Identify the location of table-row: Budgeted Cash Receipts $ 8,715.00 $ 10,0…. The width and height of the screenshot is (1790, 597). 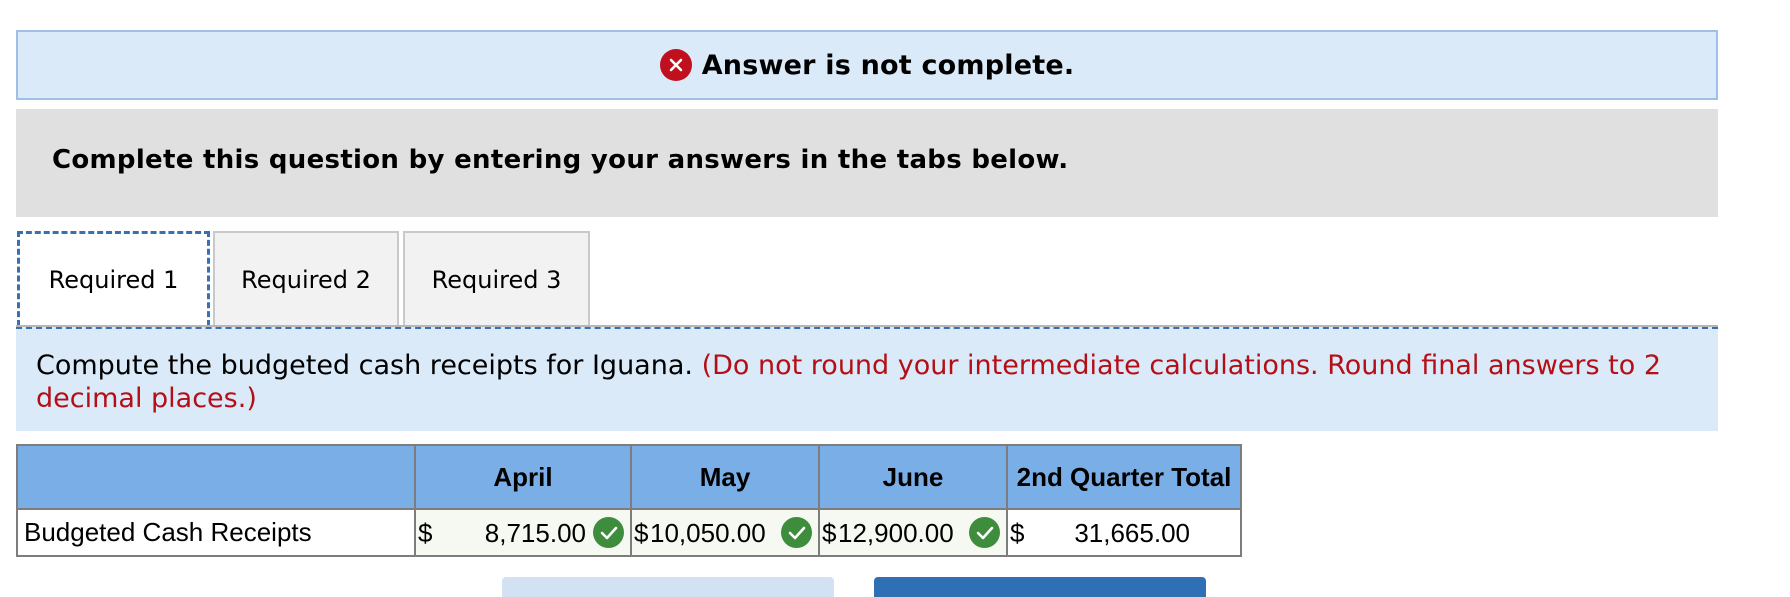
(629, 532).